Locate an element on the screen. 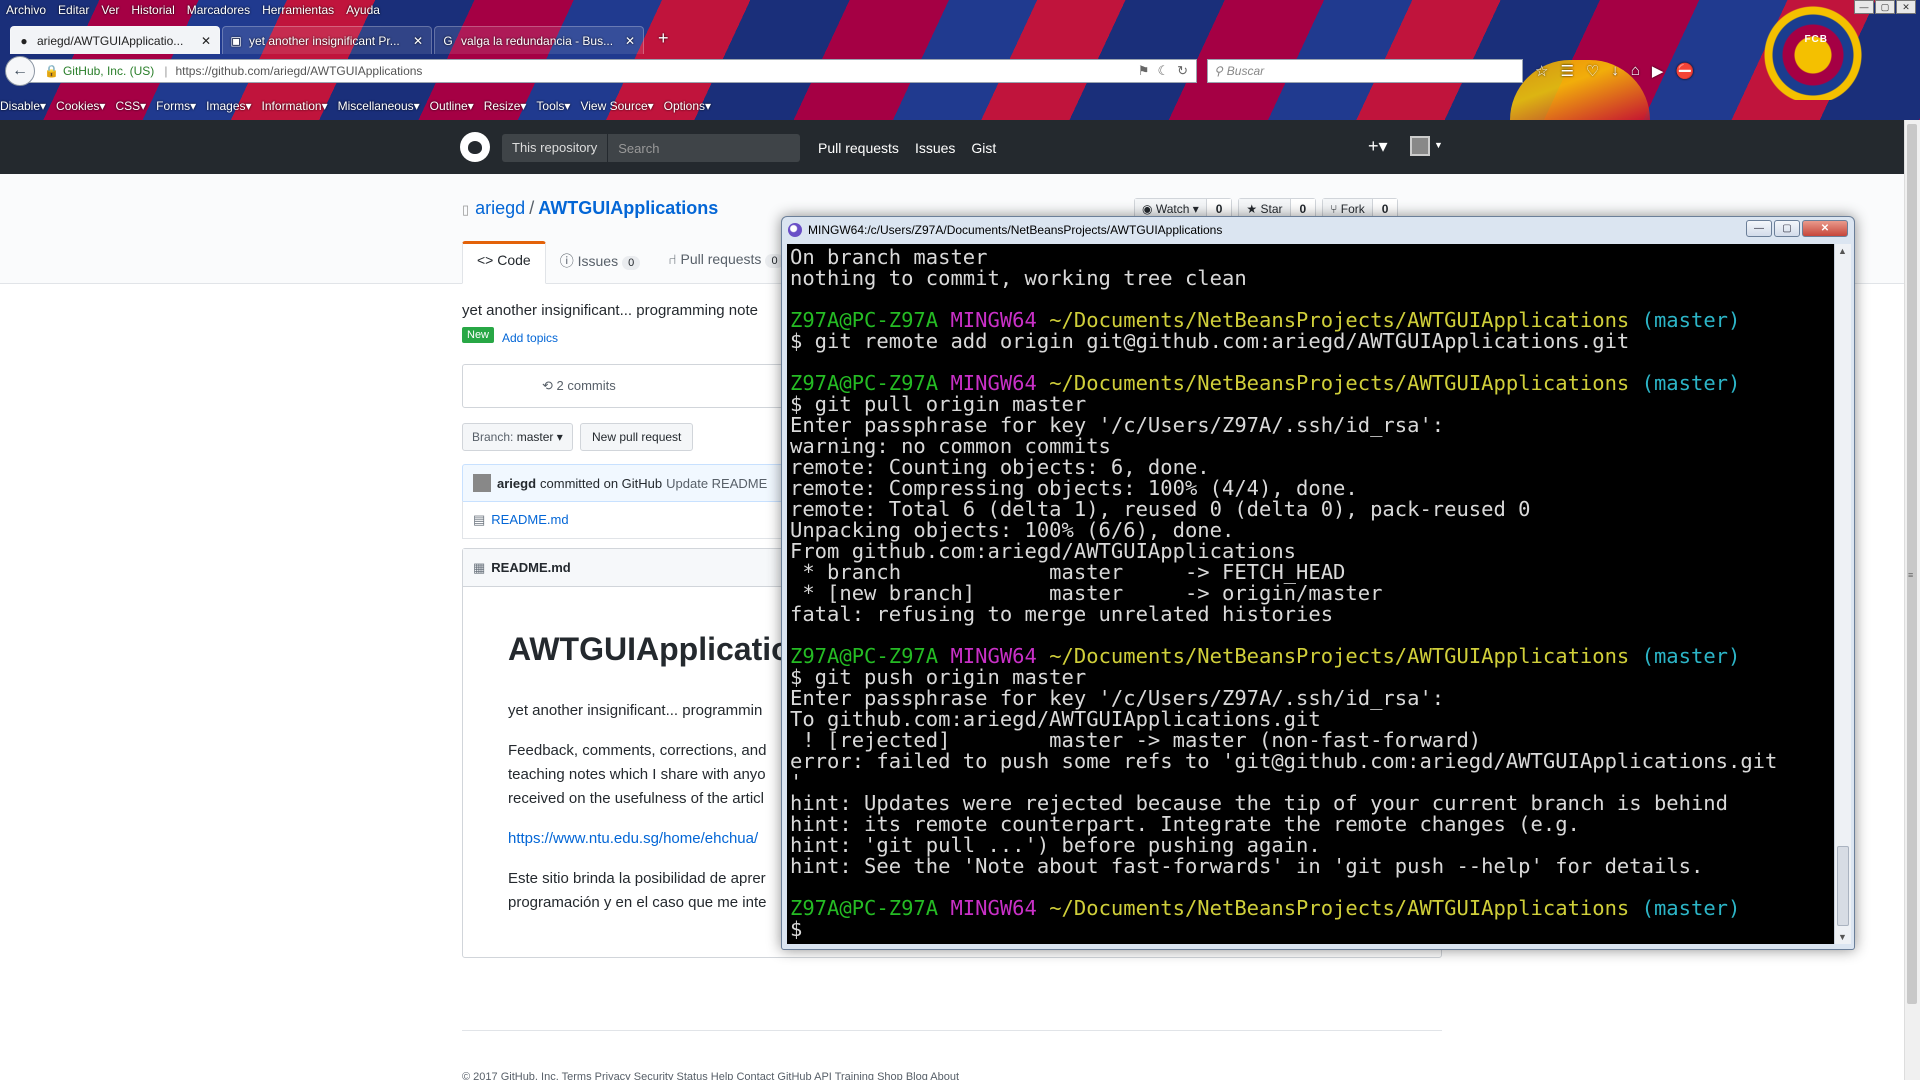 This screenshot has height=1080, width=1920. reload-icon: ↻ is located at coordinates (1182, 71).